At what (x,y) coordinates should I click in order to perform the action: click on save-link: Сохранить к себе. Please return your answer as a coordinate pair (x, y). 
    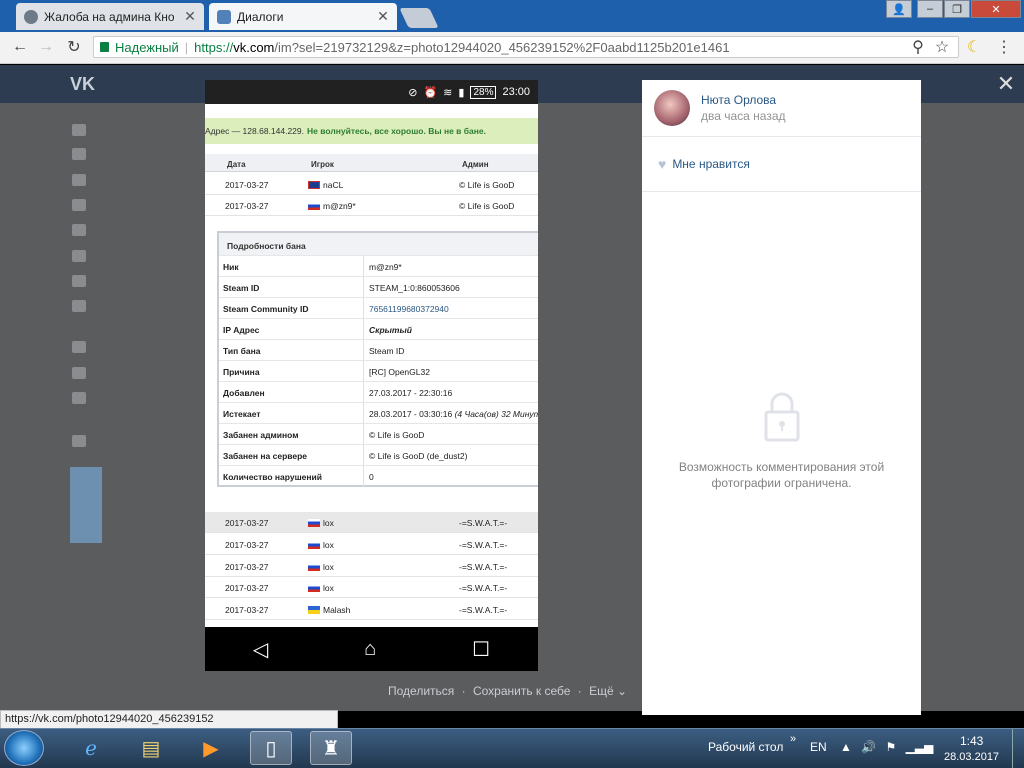
    Looking at the image, I should click on (522, 691).